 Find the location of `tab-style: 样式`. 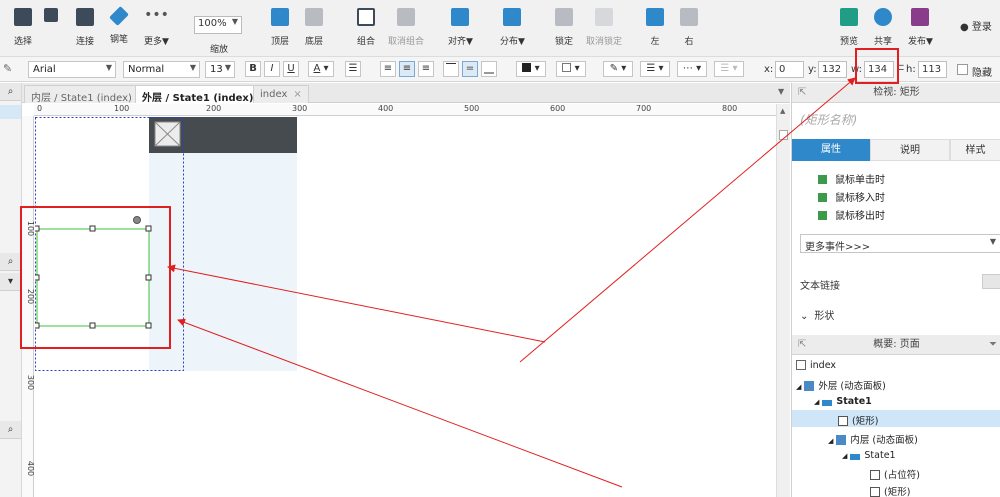

tab-style: 样式 is located at coordinates (975, 150).